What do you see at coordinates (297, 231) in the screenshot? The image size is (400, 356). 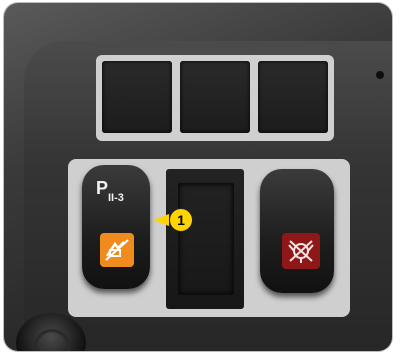 I see `differential-lock-rocker-switch` at bounding box center [297, 231].